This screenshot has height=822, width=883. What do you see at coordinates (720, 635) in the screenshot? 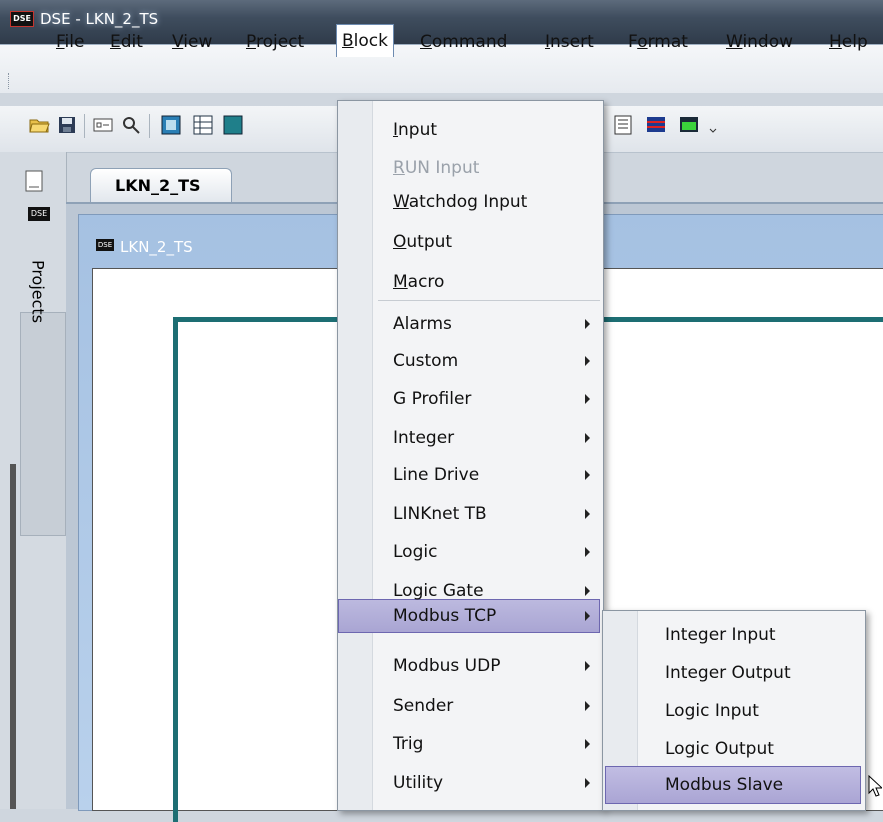
I see `submenu-item-integer-input: Integer Input` at bounding box center [720, 635].